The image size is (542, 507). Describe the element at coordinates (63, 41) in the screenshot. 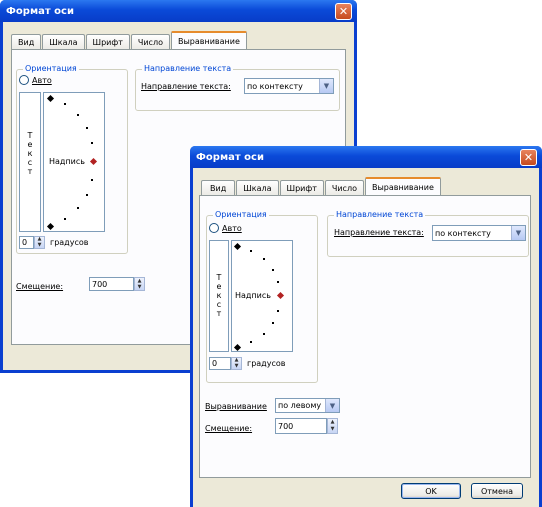

I see `back-tab-scale: Шкала` at that location.